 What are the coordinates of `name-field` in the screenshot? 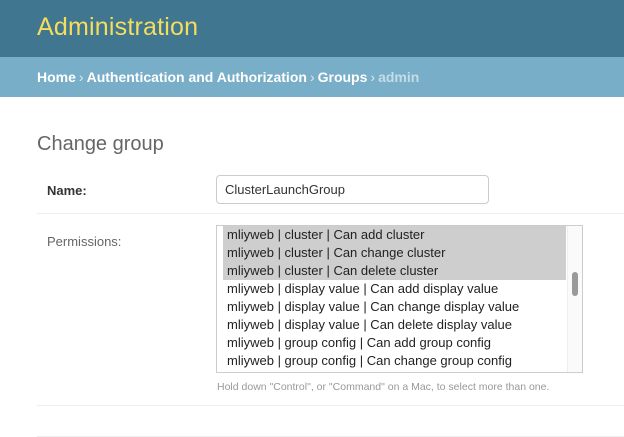 It's located at (352, 189).